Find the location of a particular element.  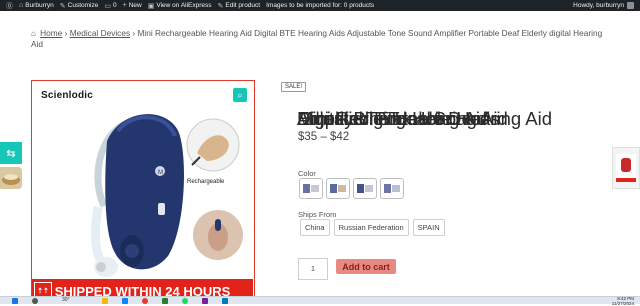

whatsapp-icon is located at coordinates (185, 301).